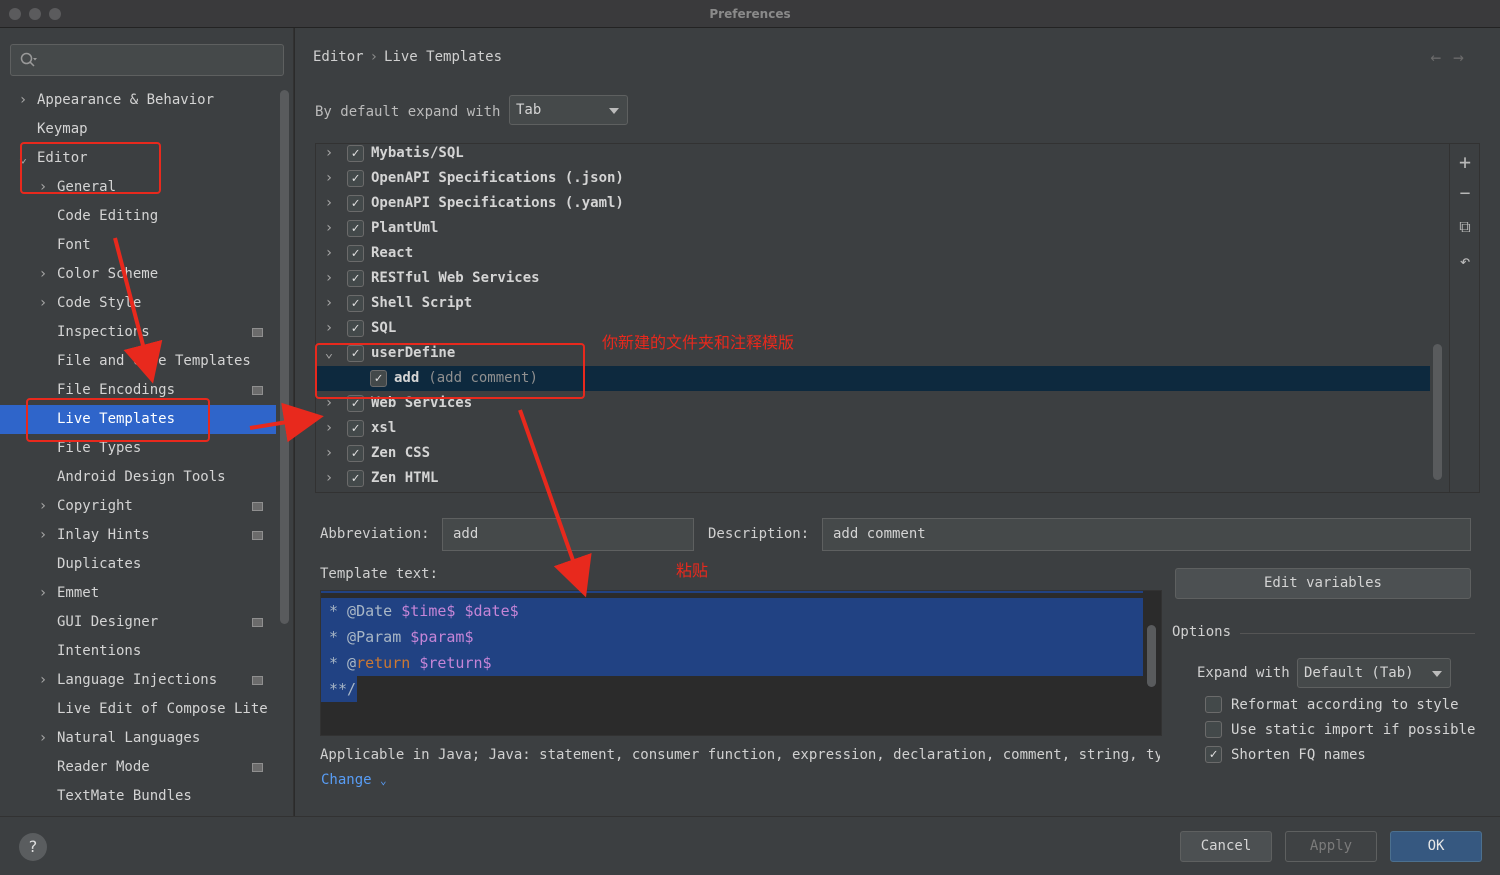  Describe the element at coordinates (873, 403) in the screenshot. I see `template-group: › ✓ Web Services` at that location.